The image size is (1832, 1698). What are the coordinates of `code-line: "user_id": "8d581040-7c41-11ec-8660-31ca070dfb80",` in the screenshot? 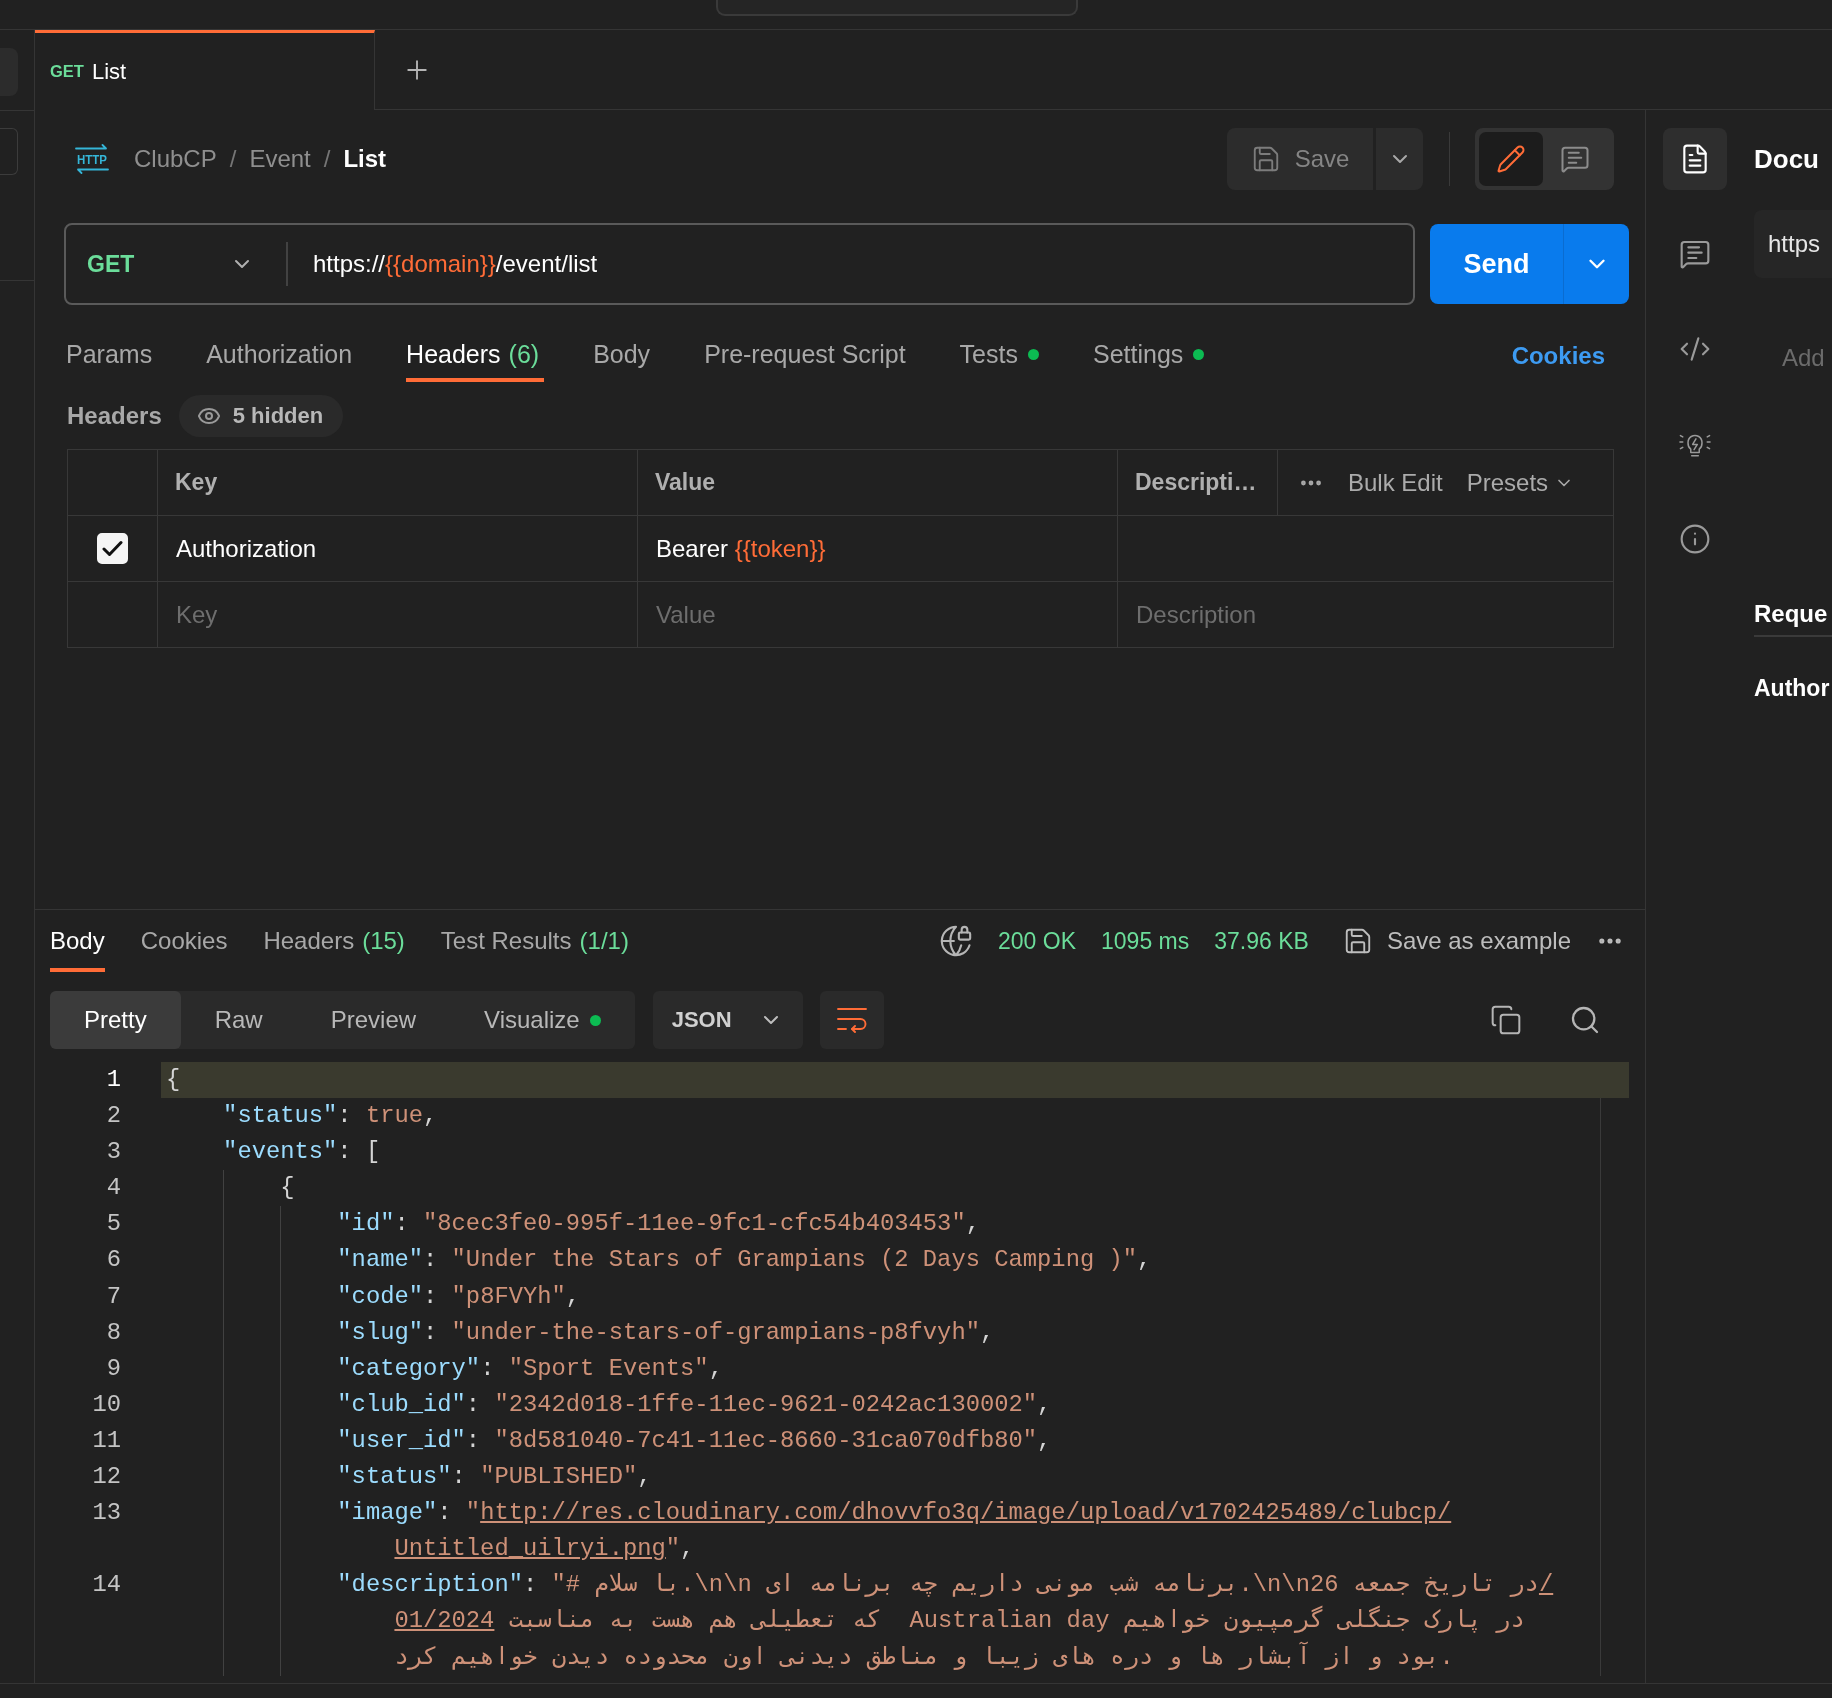 It's located at (694, 1440).